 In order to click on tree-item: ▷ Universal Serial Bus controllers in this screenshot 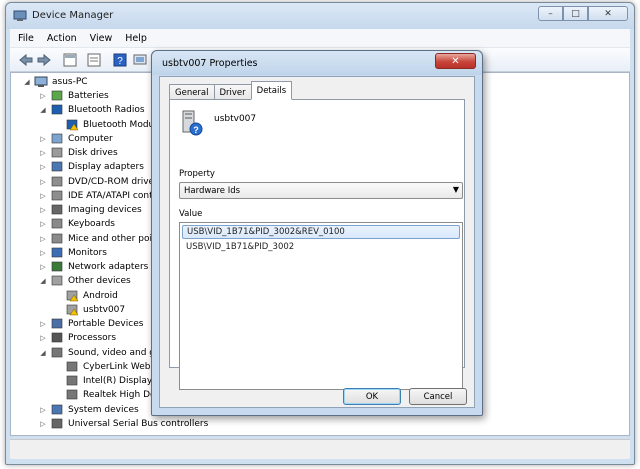, I will do `click(123, 424)`.